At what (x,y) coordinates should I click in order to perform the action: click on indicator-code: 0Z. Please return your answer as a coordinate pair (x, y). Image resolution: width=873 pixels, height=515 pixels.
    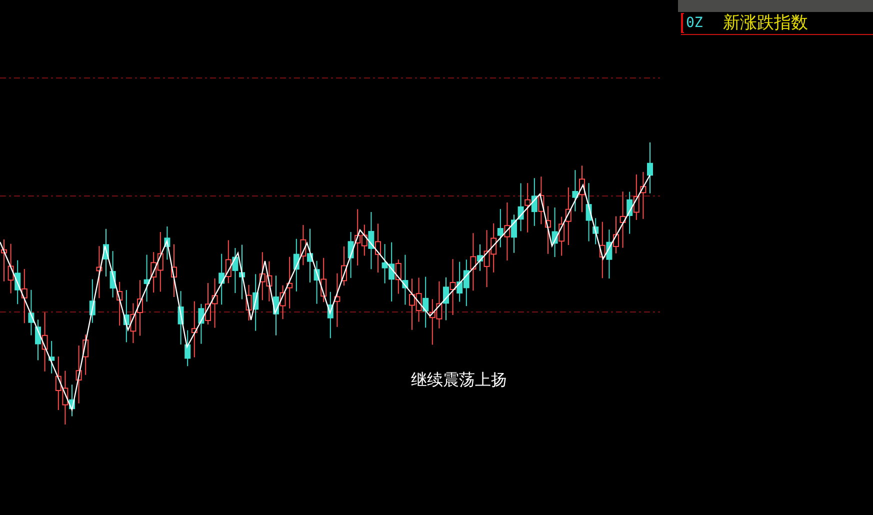
    Looking at the image, I should click on (694, 23).